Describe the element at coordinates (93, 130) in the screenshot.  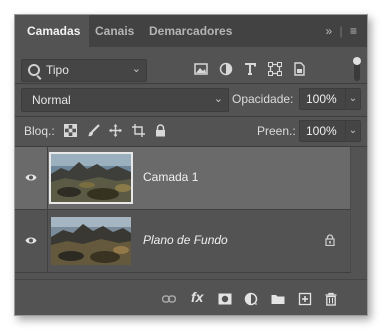
I see `lock-image-pixels-icon` at that location.